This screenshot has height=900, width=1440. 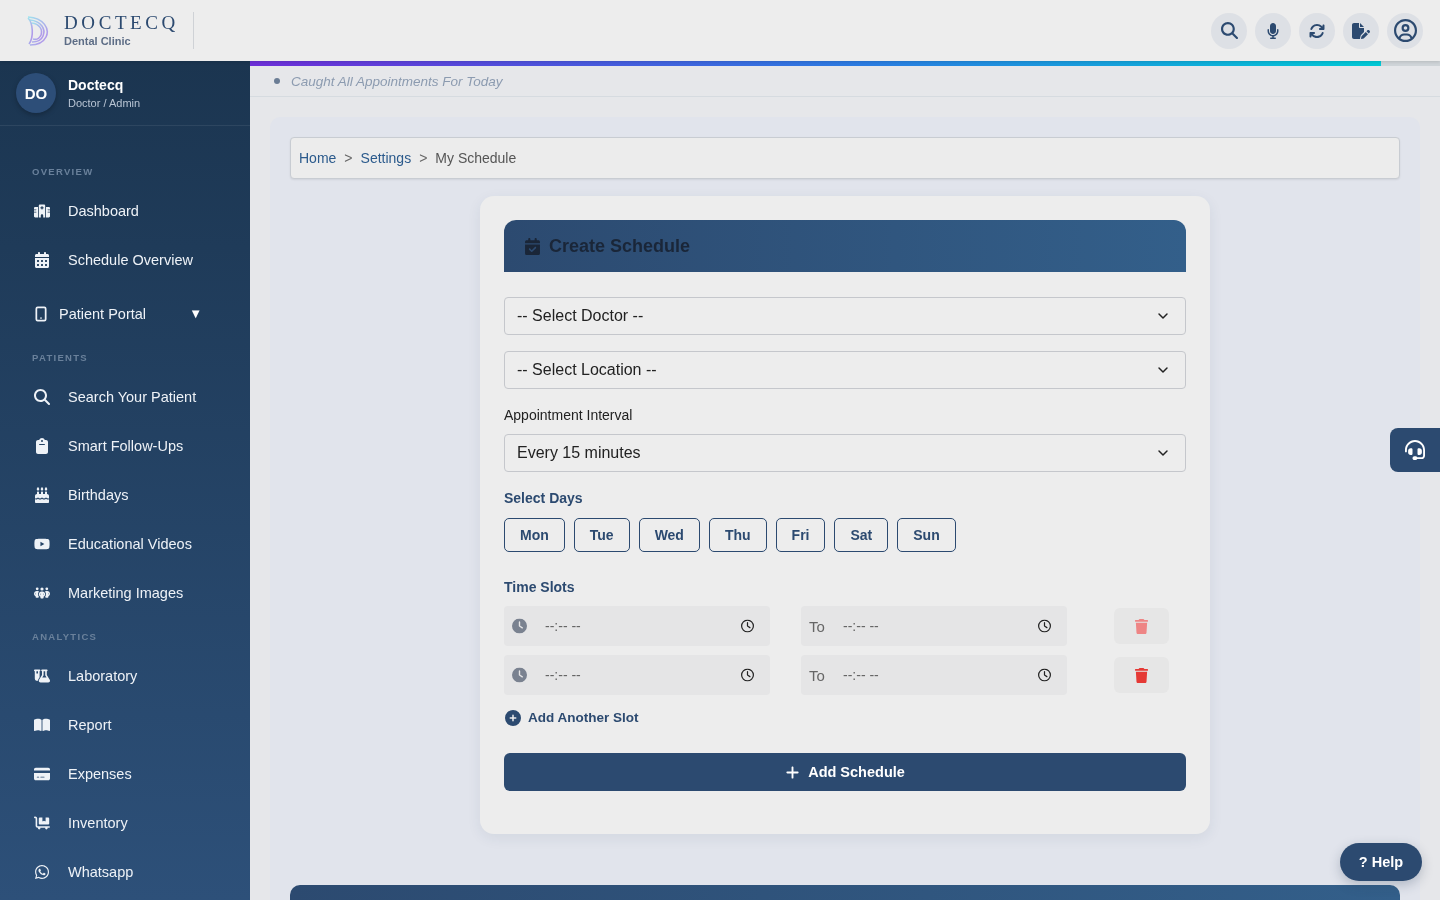 I want to click on support-tab, so click(x=1415, y=450).